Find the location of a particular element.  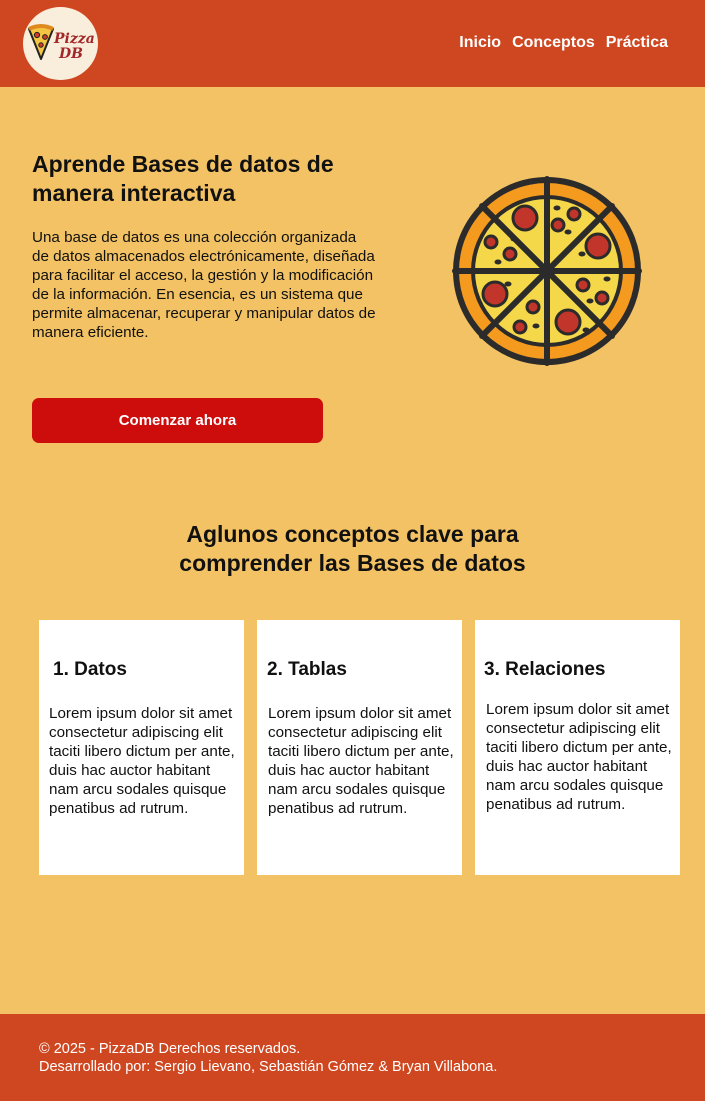

pizza-slice-icon: Pizza DB is located at coordinates (61, 43).